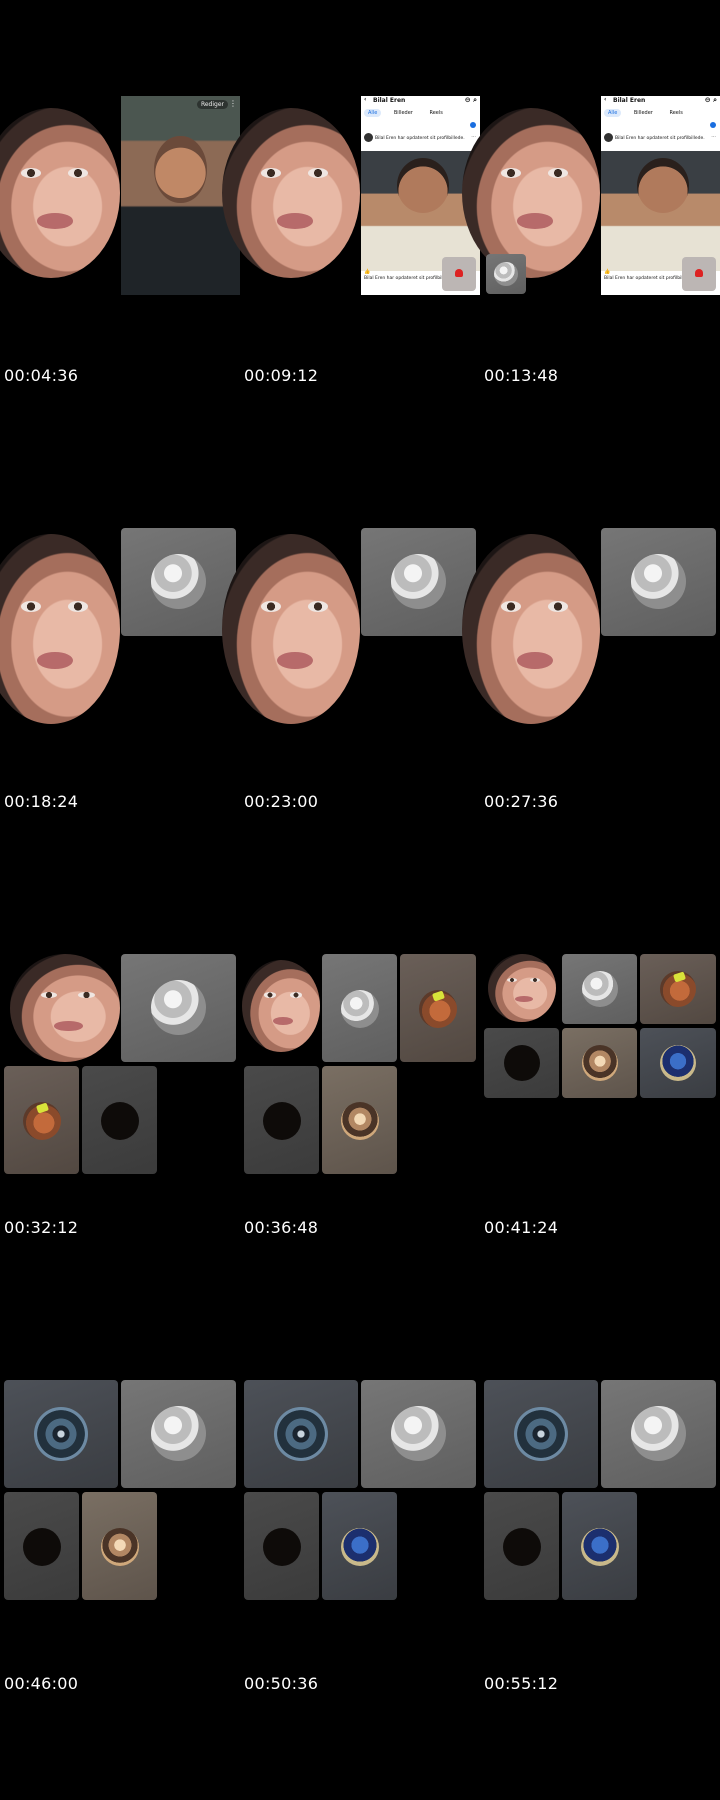 This screenshot has height=1800, width=720. What do you see at coordinates (351, 735) in the screenshot?
I see `frame-5: 00:23:00` at bounding box center [351, 735].